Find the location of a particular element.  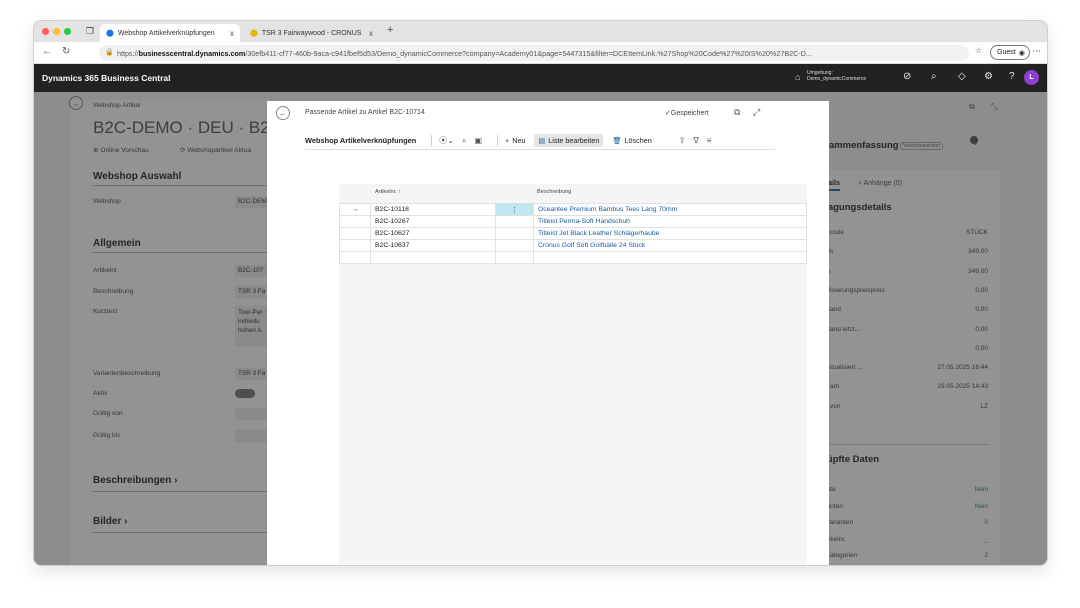

page-name: Webshop Artikelverknüpfungen is located at coordinates (361, 140).